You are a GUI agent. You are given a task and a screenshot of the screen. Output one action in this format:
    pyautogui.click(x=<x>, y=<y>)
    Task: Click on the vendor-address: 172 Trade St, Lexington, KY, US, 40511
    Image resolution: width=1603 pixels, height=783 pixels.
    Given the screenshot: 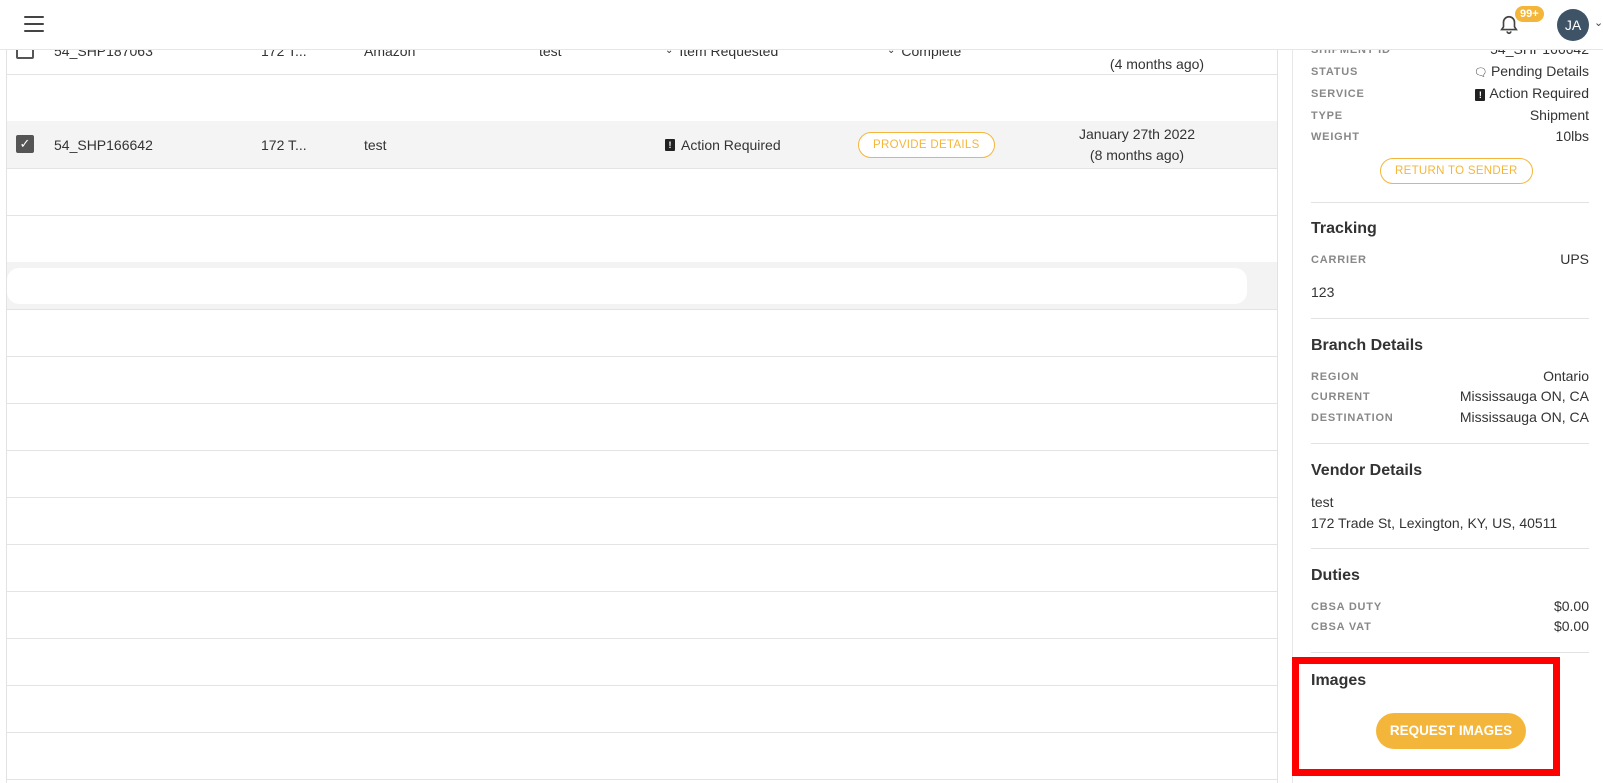 What is the action you would take?
    pyautogui.click(x=1434, y=523)
    